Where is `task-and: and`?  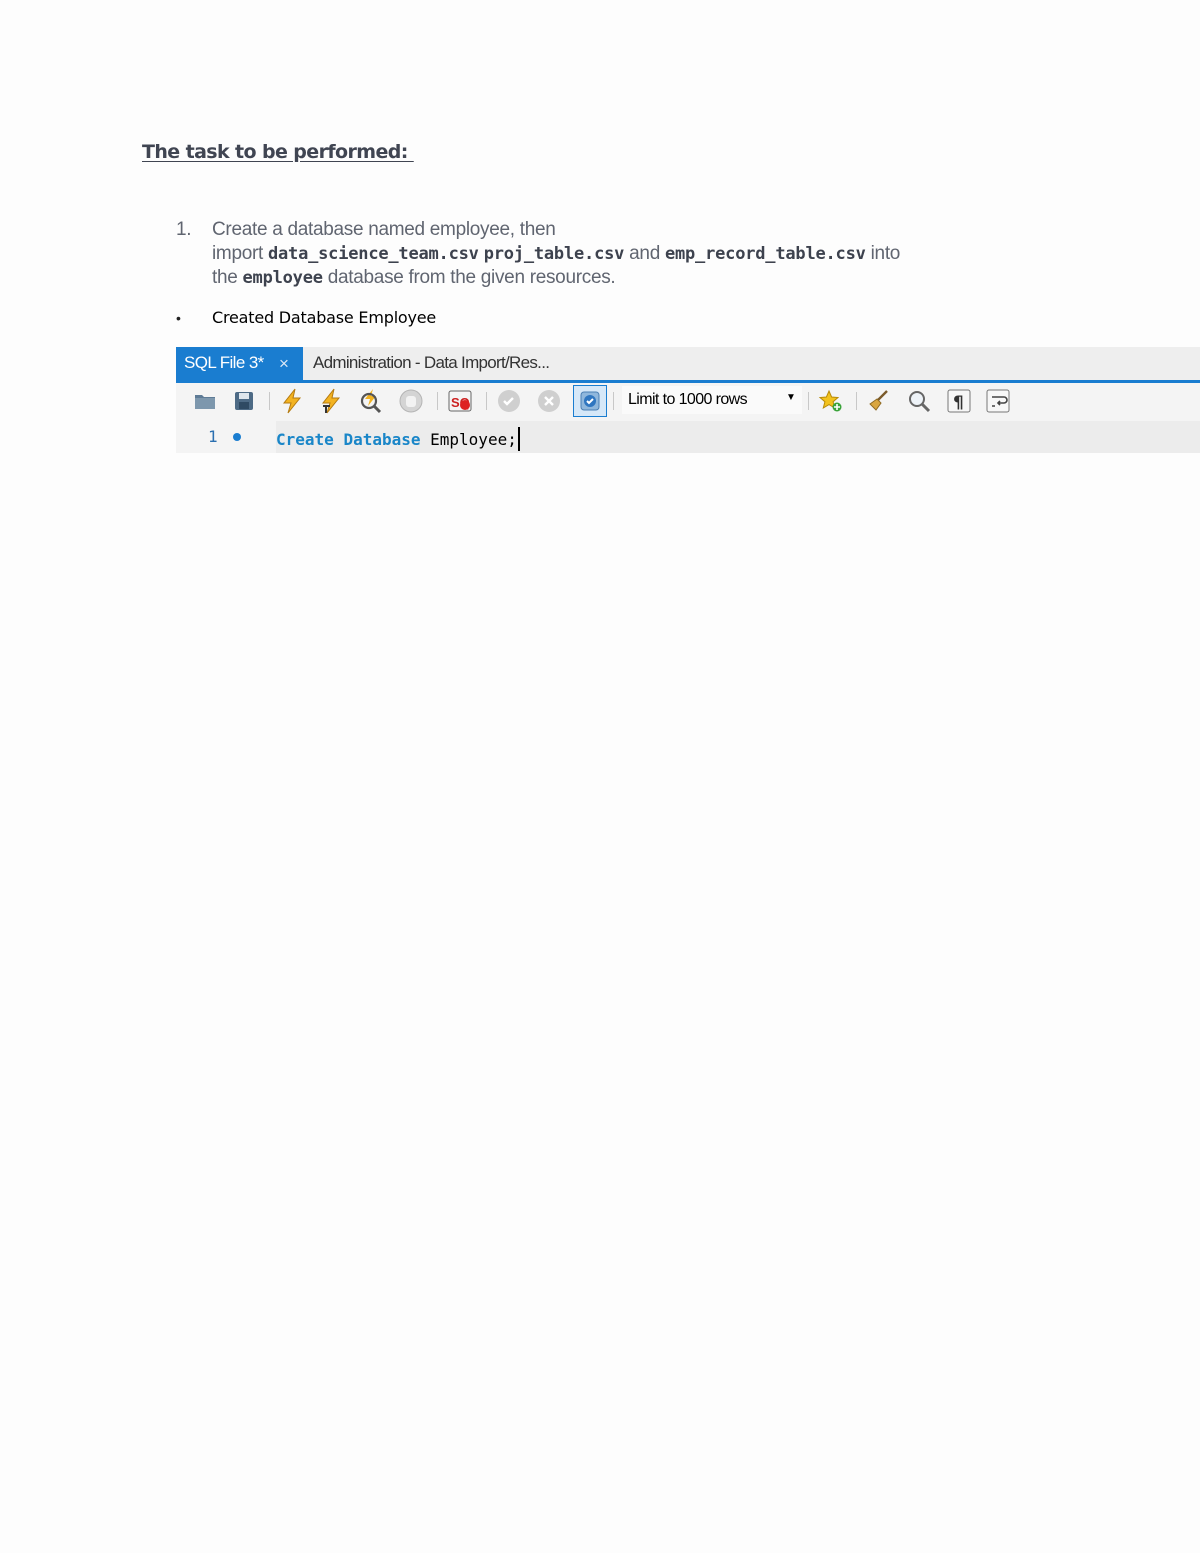
task-and: and is located at coordinates (644, 253).